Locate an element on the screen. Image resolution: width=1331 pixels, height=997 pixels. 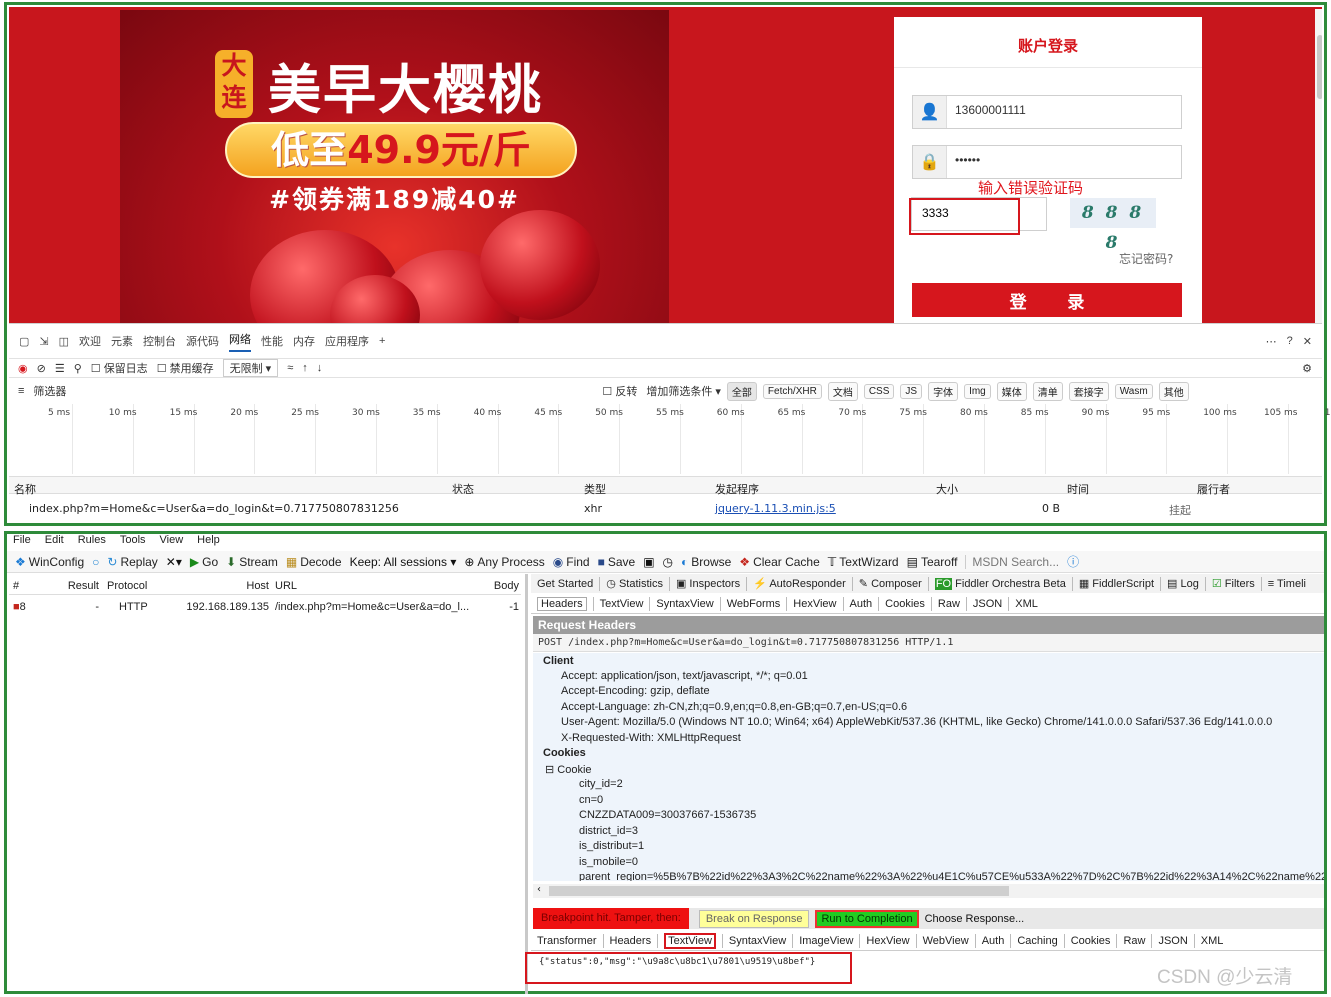
close-icon: ✕ is located at coordinates (1307, 341).